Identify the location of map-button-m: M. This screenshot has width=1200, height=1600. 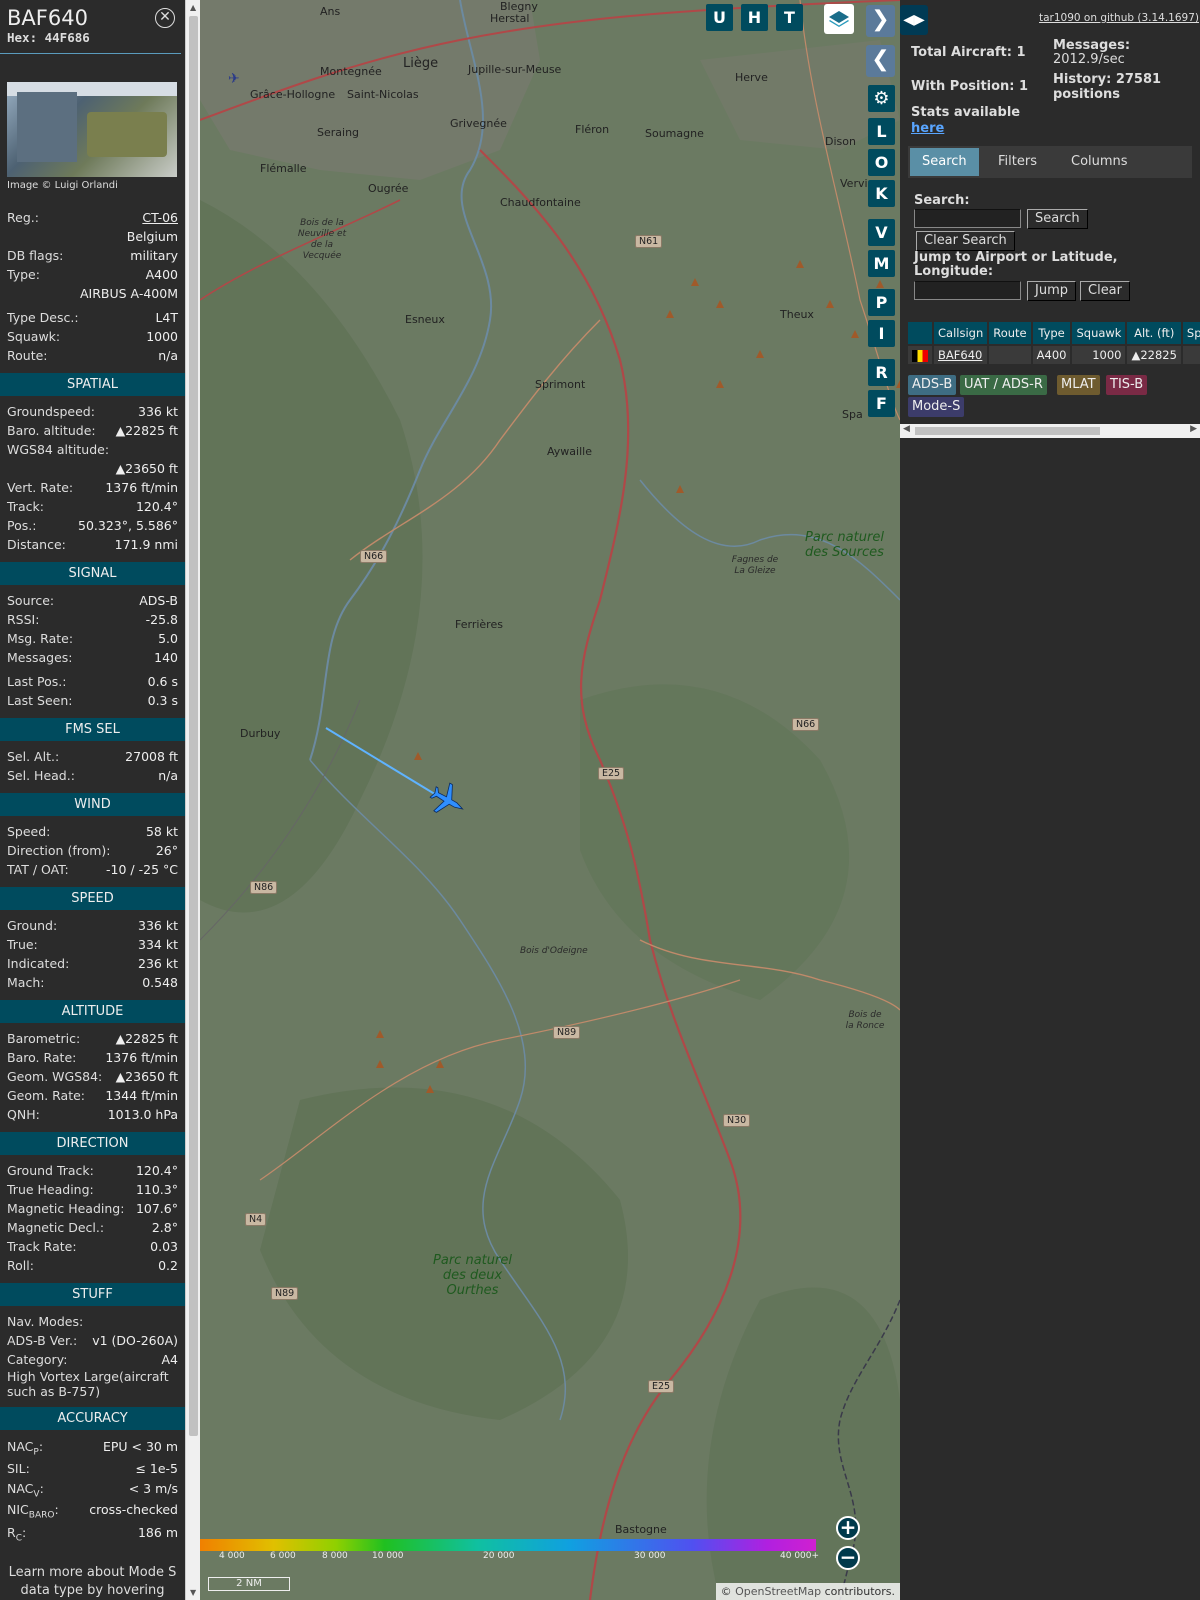
(881, 263).